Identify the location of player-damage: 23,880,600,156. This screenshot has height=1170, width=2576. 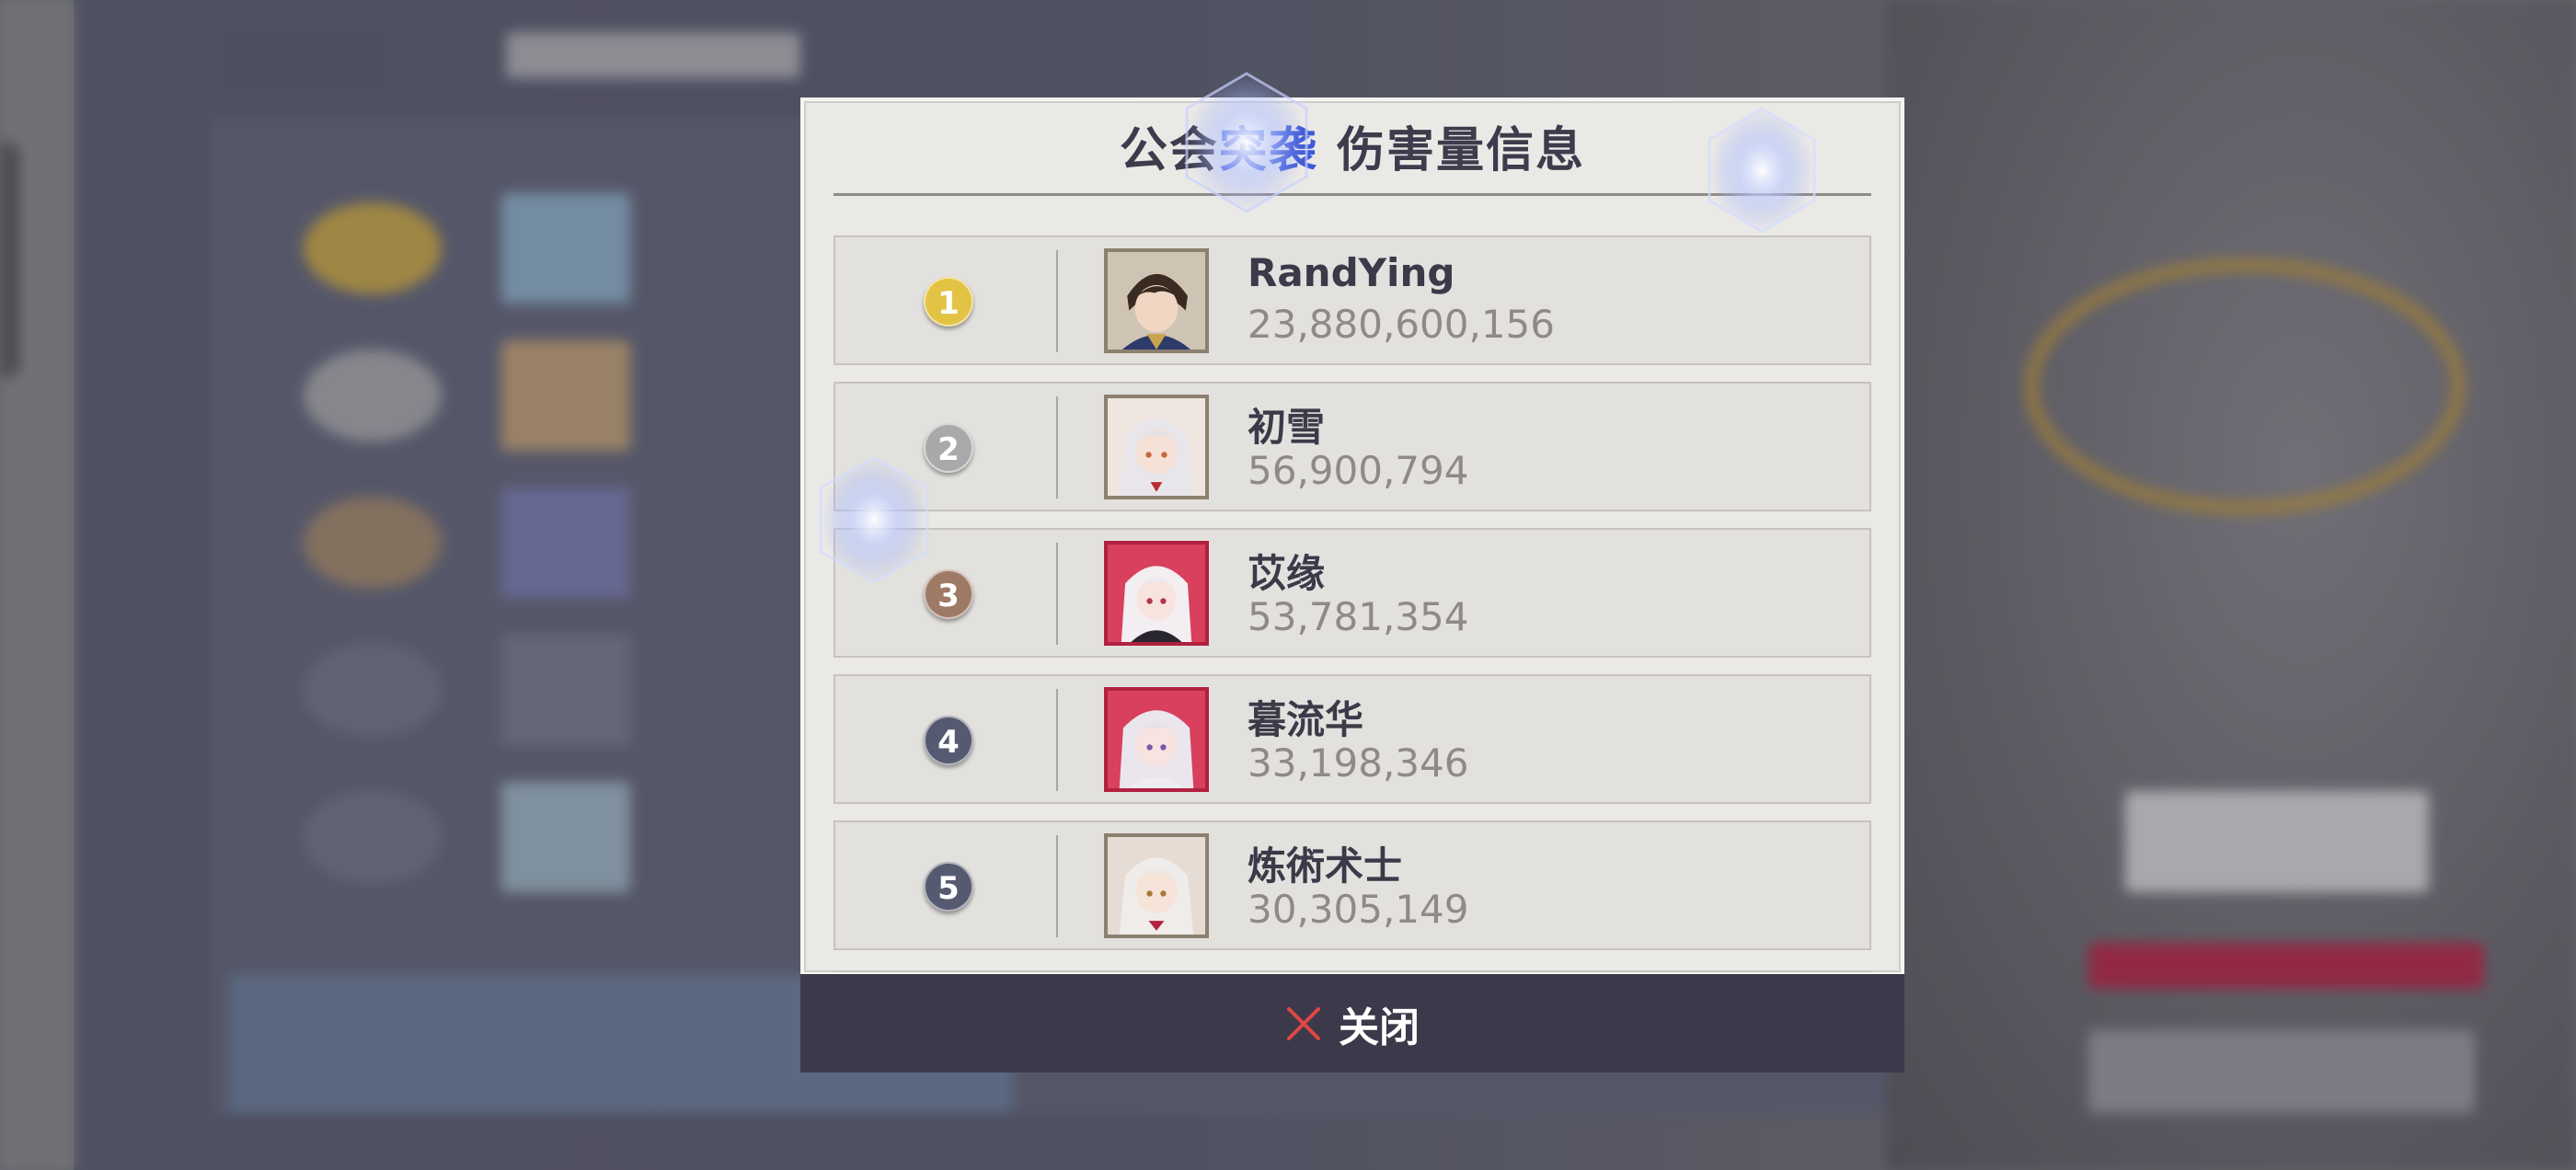
(1401, 324).